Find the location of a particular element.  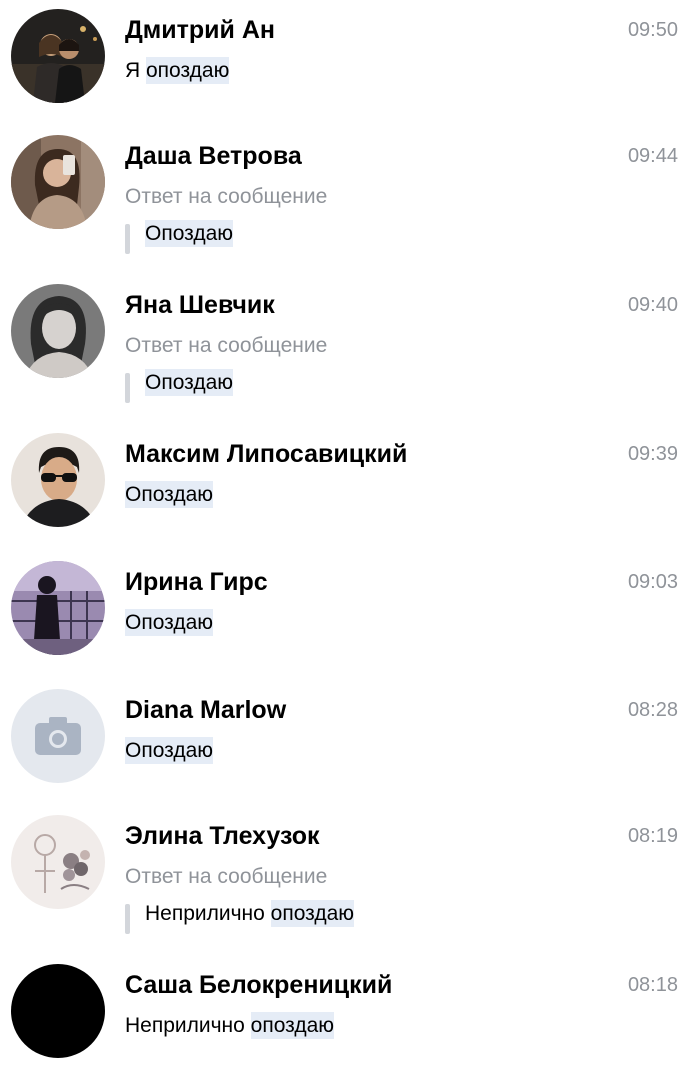

chat-row: Максим Липосавицкий 09:39 Опоздаю is located at coordinates (342, 484).